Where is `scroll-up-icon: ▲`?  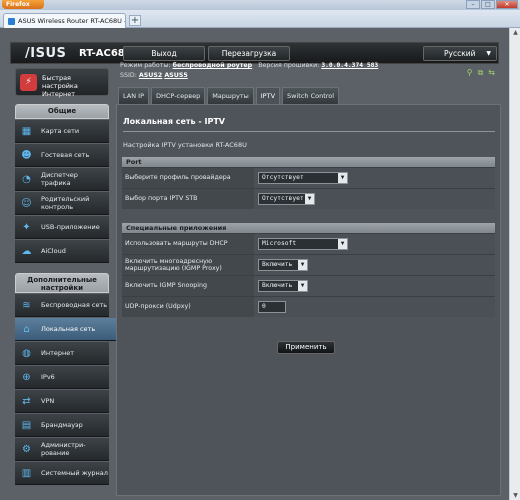
scroll-up-icon: ▲ is located at coordinates (515, 32).